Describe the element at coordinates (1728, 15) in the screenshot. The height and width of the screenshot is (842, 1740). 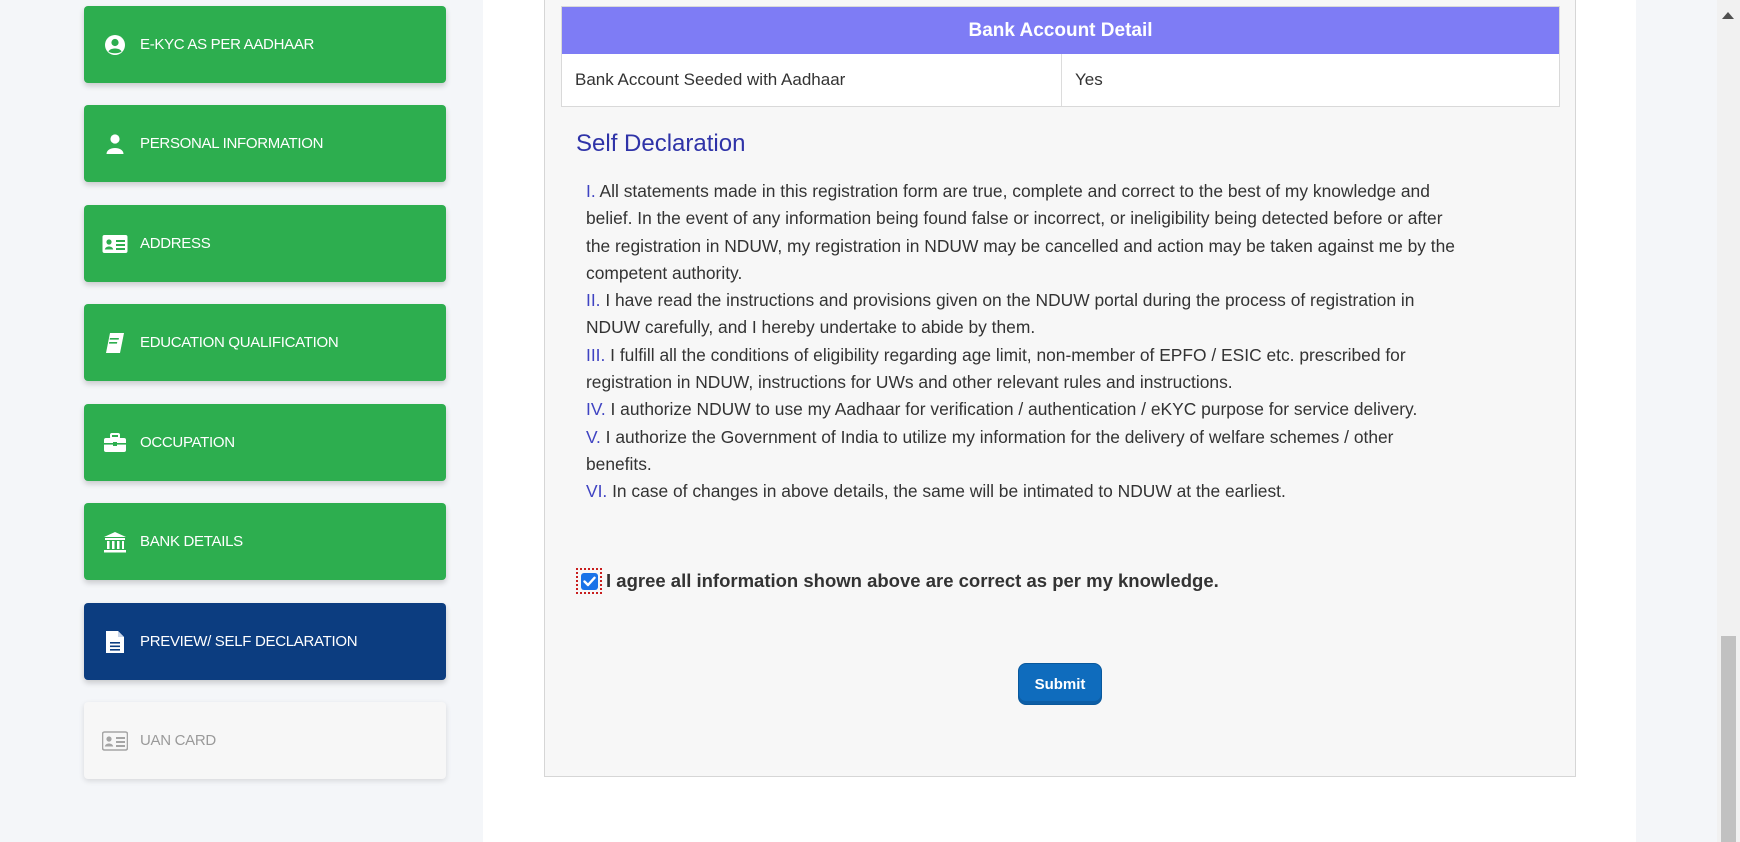
I see `scroll-up-arrow-icon` at that location.